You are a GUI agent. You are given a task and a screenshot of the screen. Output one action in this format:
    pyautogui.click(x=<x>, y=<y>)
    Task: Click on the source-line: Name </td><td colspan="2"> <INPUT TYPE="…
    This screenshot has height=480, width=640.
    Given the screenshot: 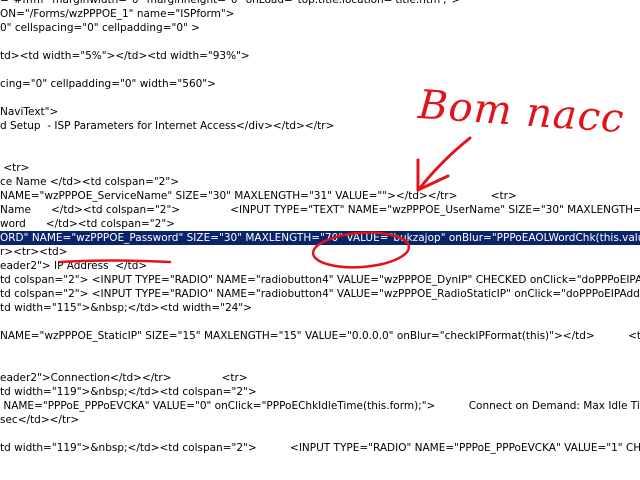 What is the action you would take?
    pyautogui.click(x=320, y=210)
    